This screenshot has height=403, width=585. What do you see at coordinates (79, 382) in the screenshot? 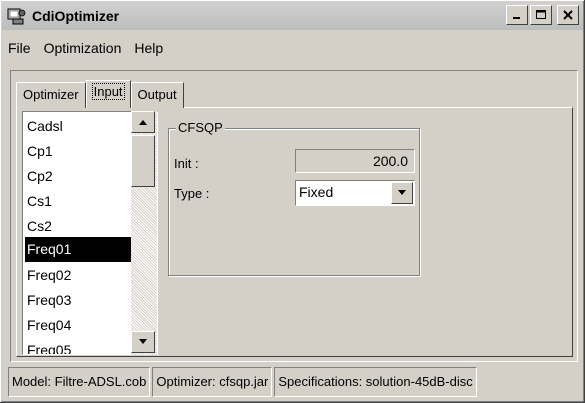
I see `status-model: Model: Filtre-ADSL.cob` at bounding box center [79, 382].